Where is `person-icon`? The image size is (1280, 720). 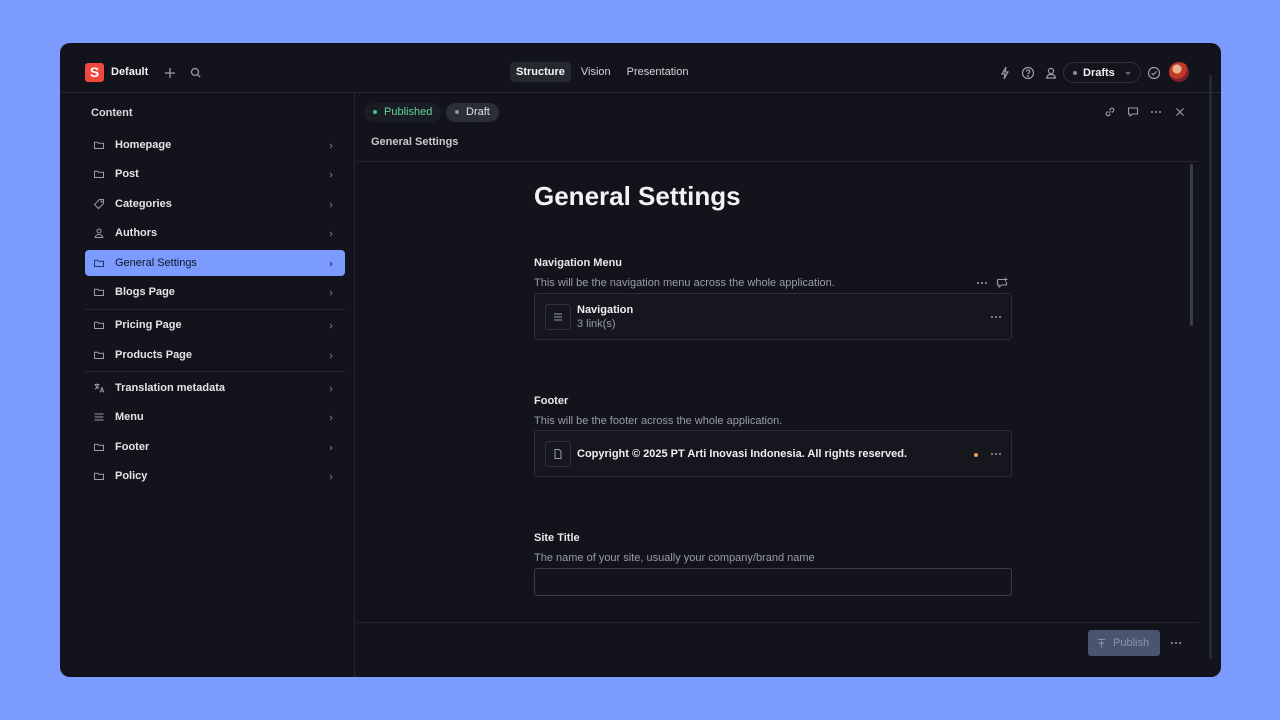
person-icon is located at coordinates (99, 233).